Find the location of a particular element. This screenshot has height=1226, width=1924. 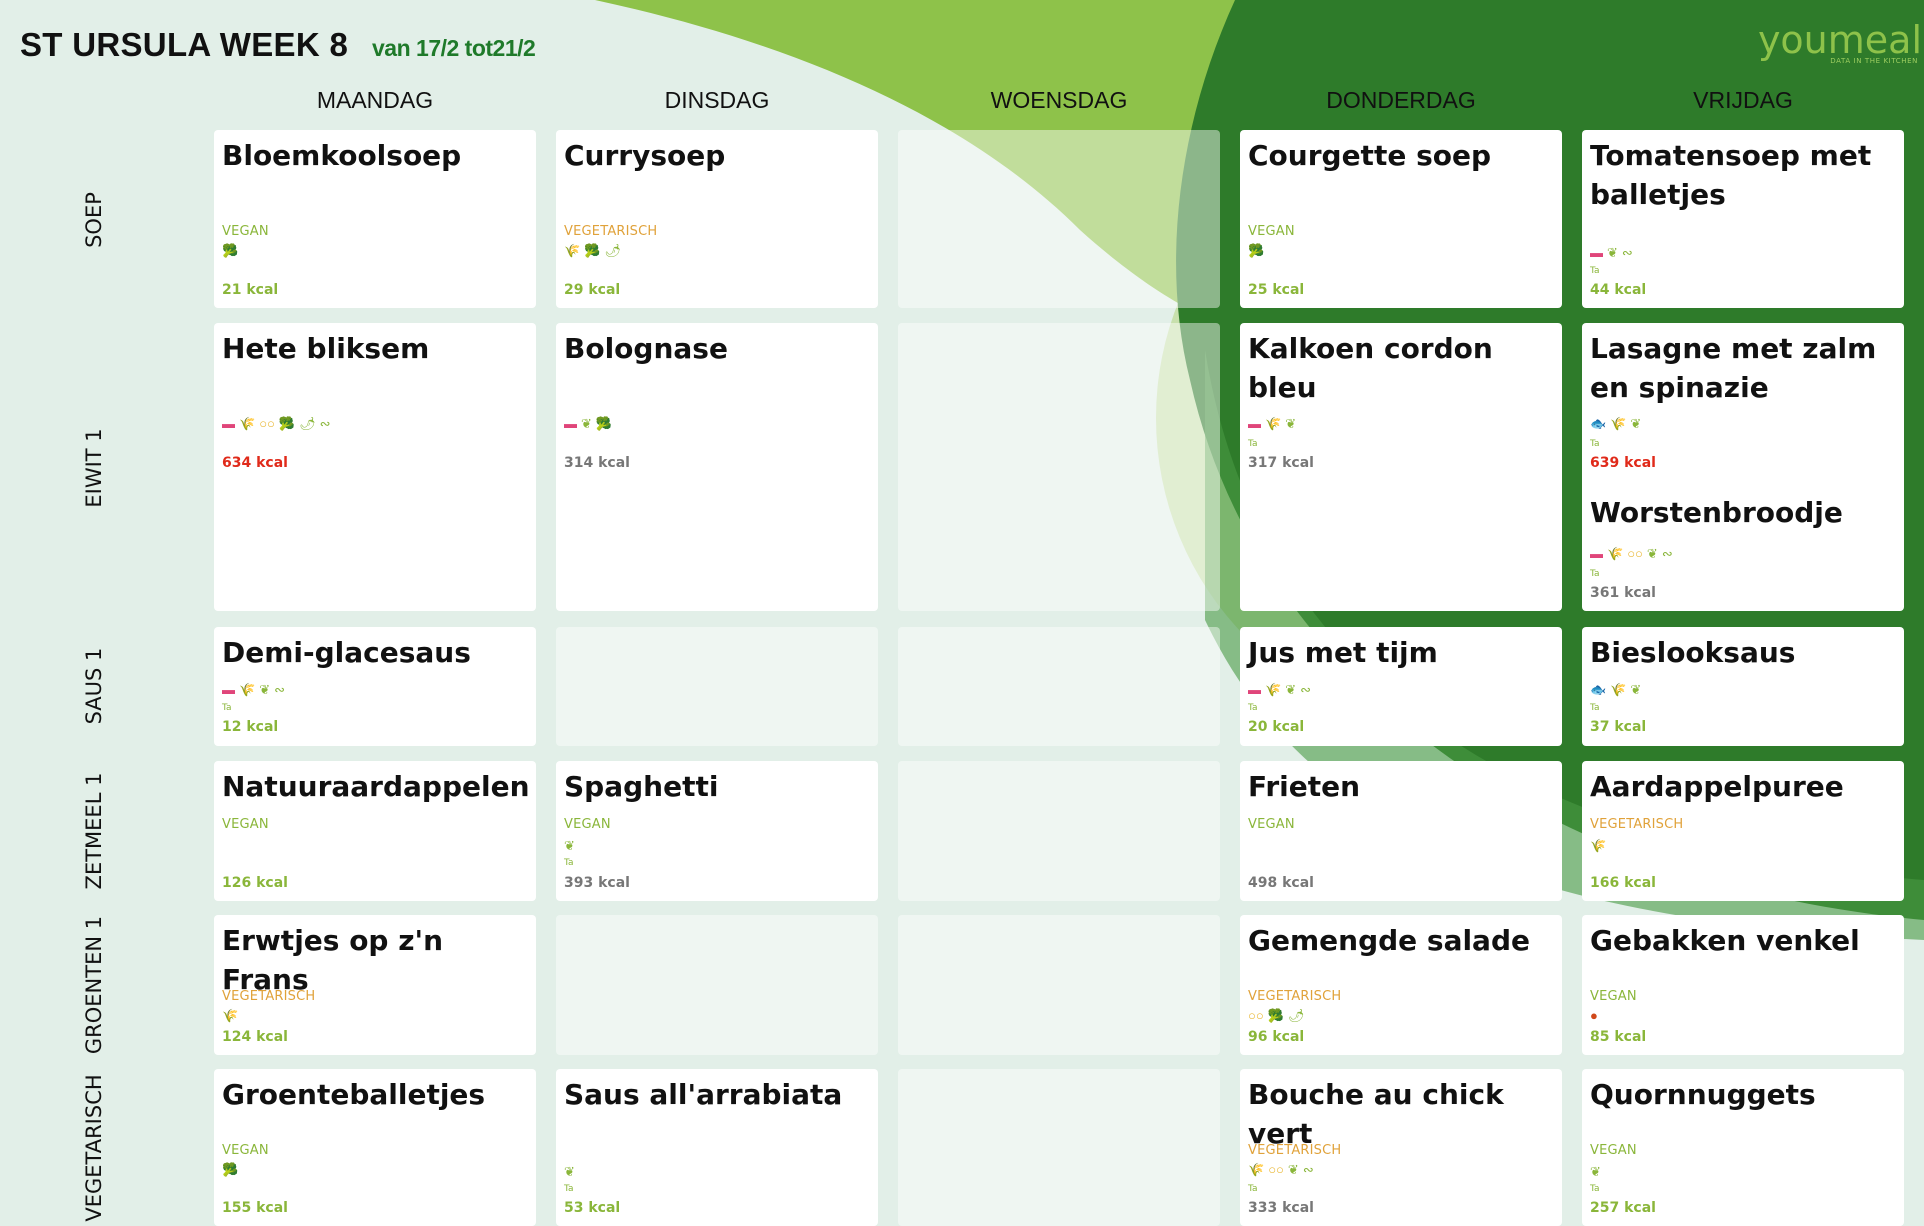

day-header-dinsdag: DINSDAG is located at coordinates (717, 100).